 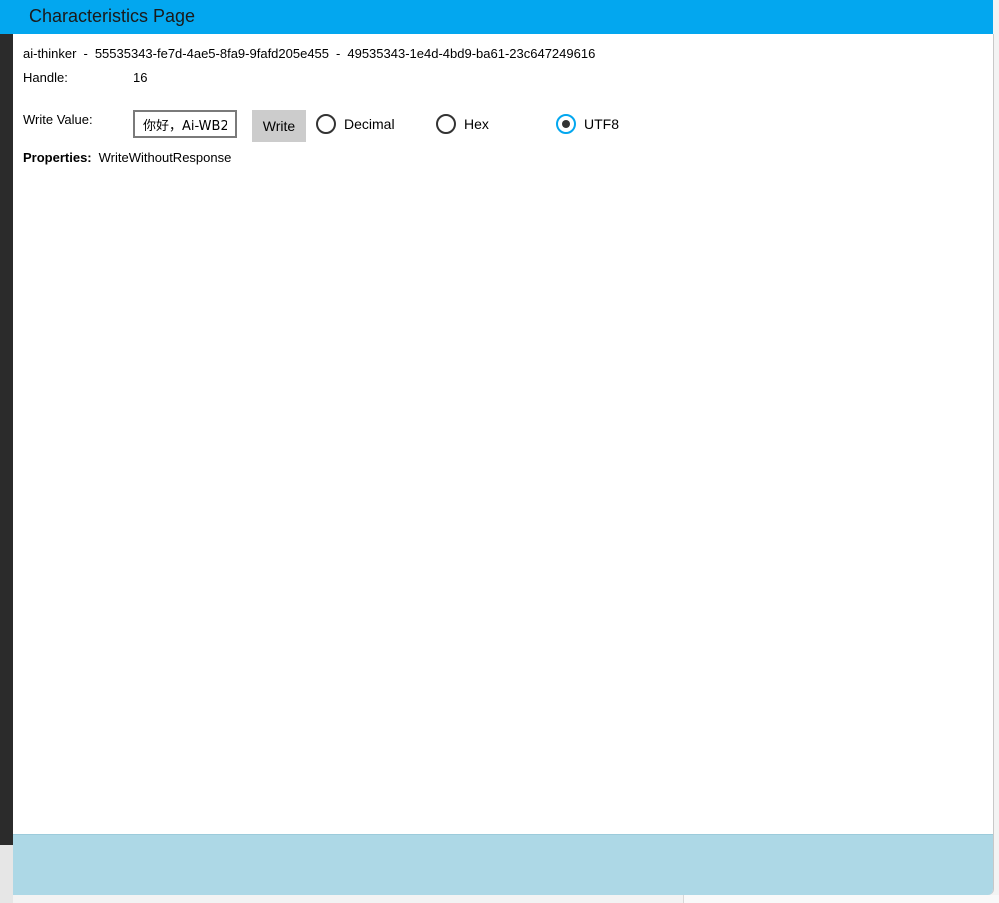 I want to click on properties-label: Properties:, so click(x=57, y=157).